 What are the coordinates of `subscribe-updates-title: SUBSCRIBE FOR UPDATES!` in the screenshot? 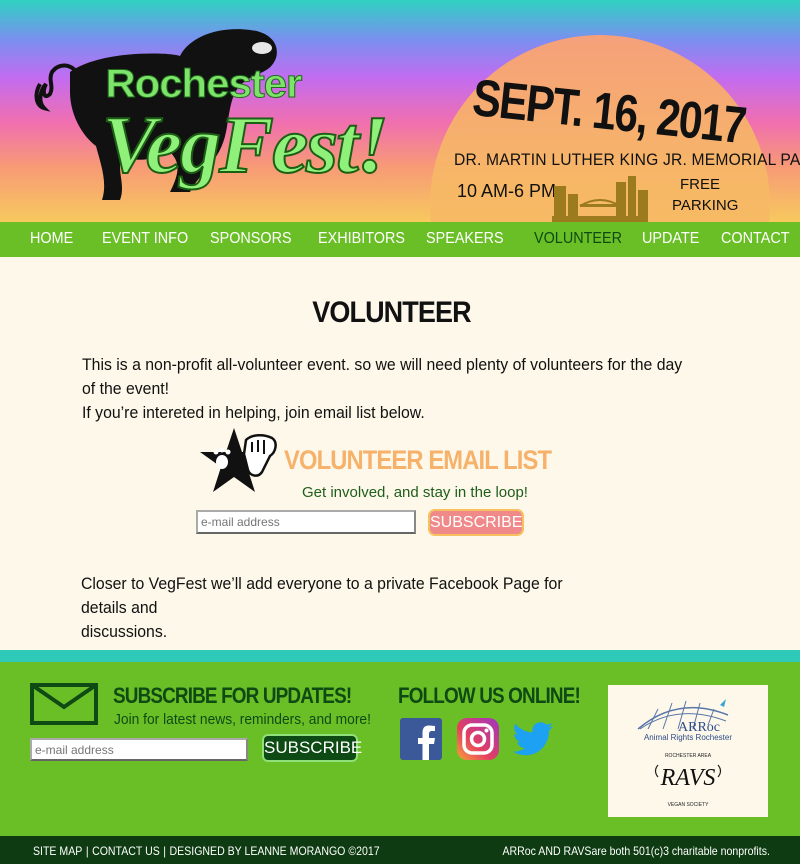 It's located at (232, 695).